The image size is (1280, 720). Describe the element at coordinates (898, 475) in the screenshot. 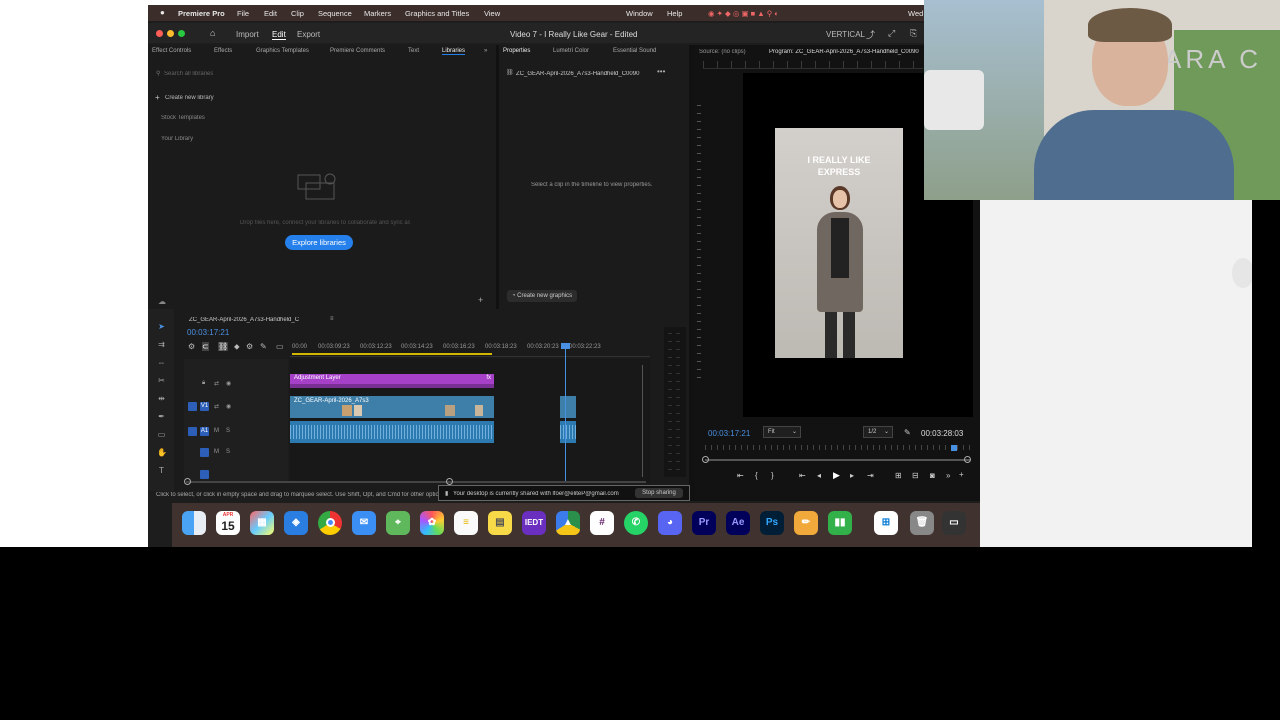

I see `insert-icon: ⊞` at that location.